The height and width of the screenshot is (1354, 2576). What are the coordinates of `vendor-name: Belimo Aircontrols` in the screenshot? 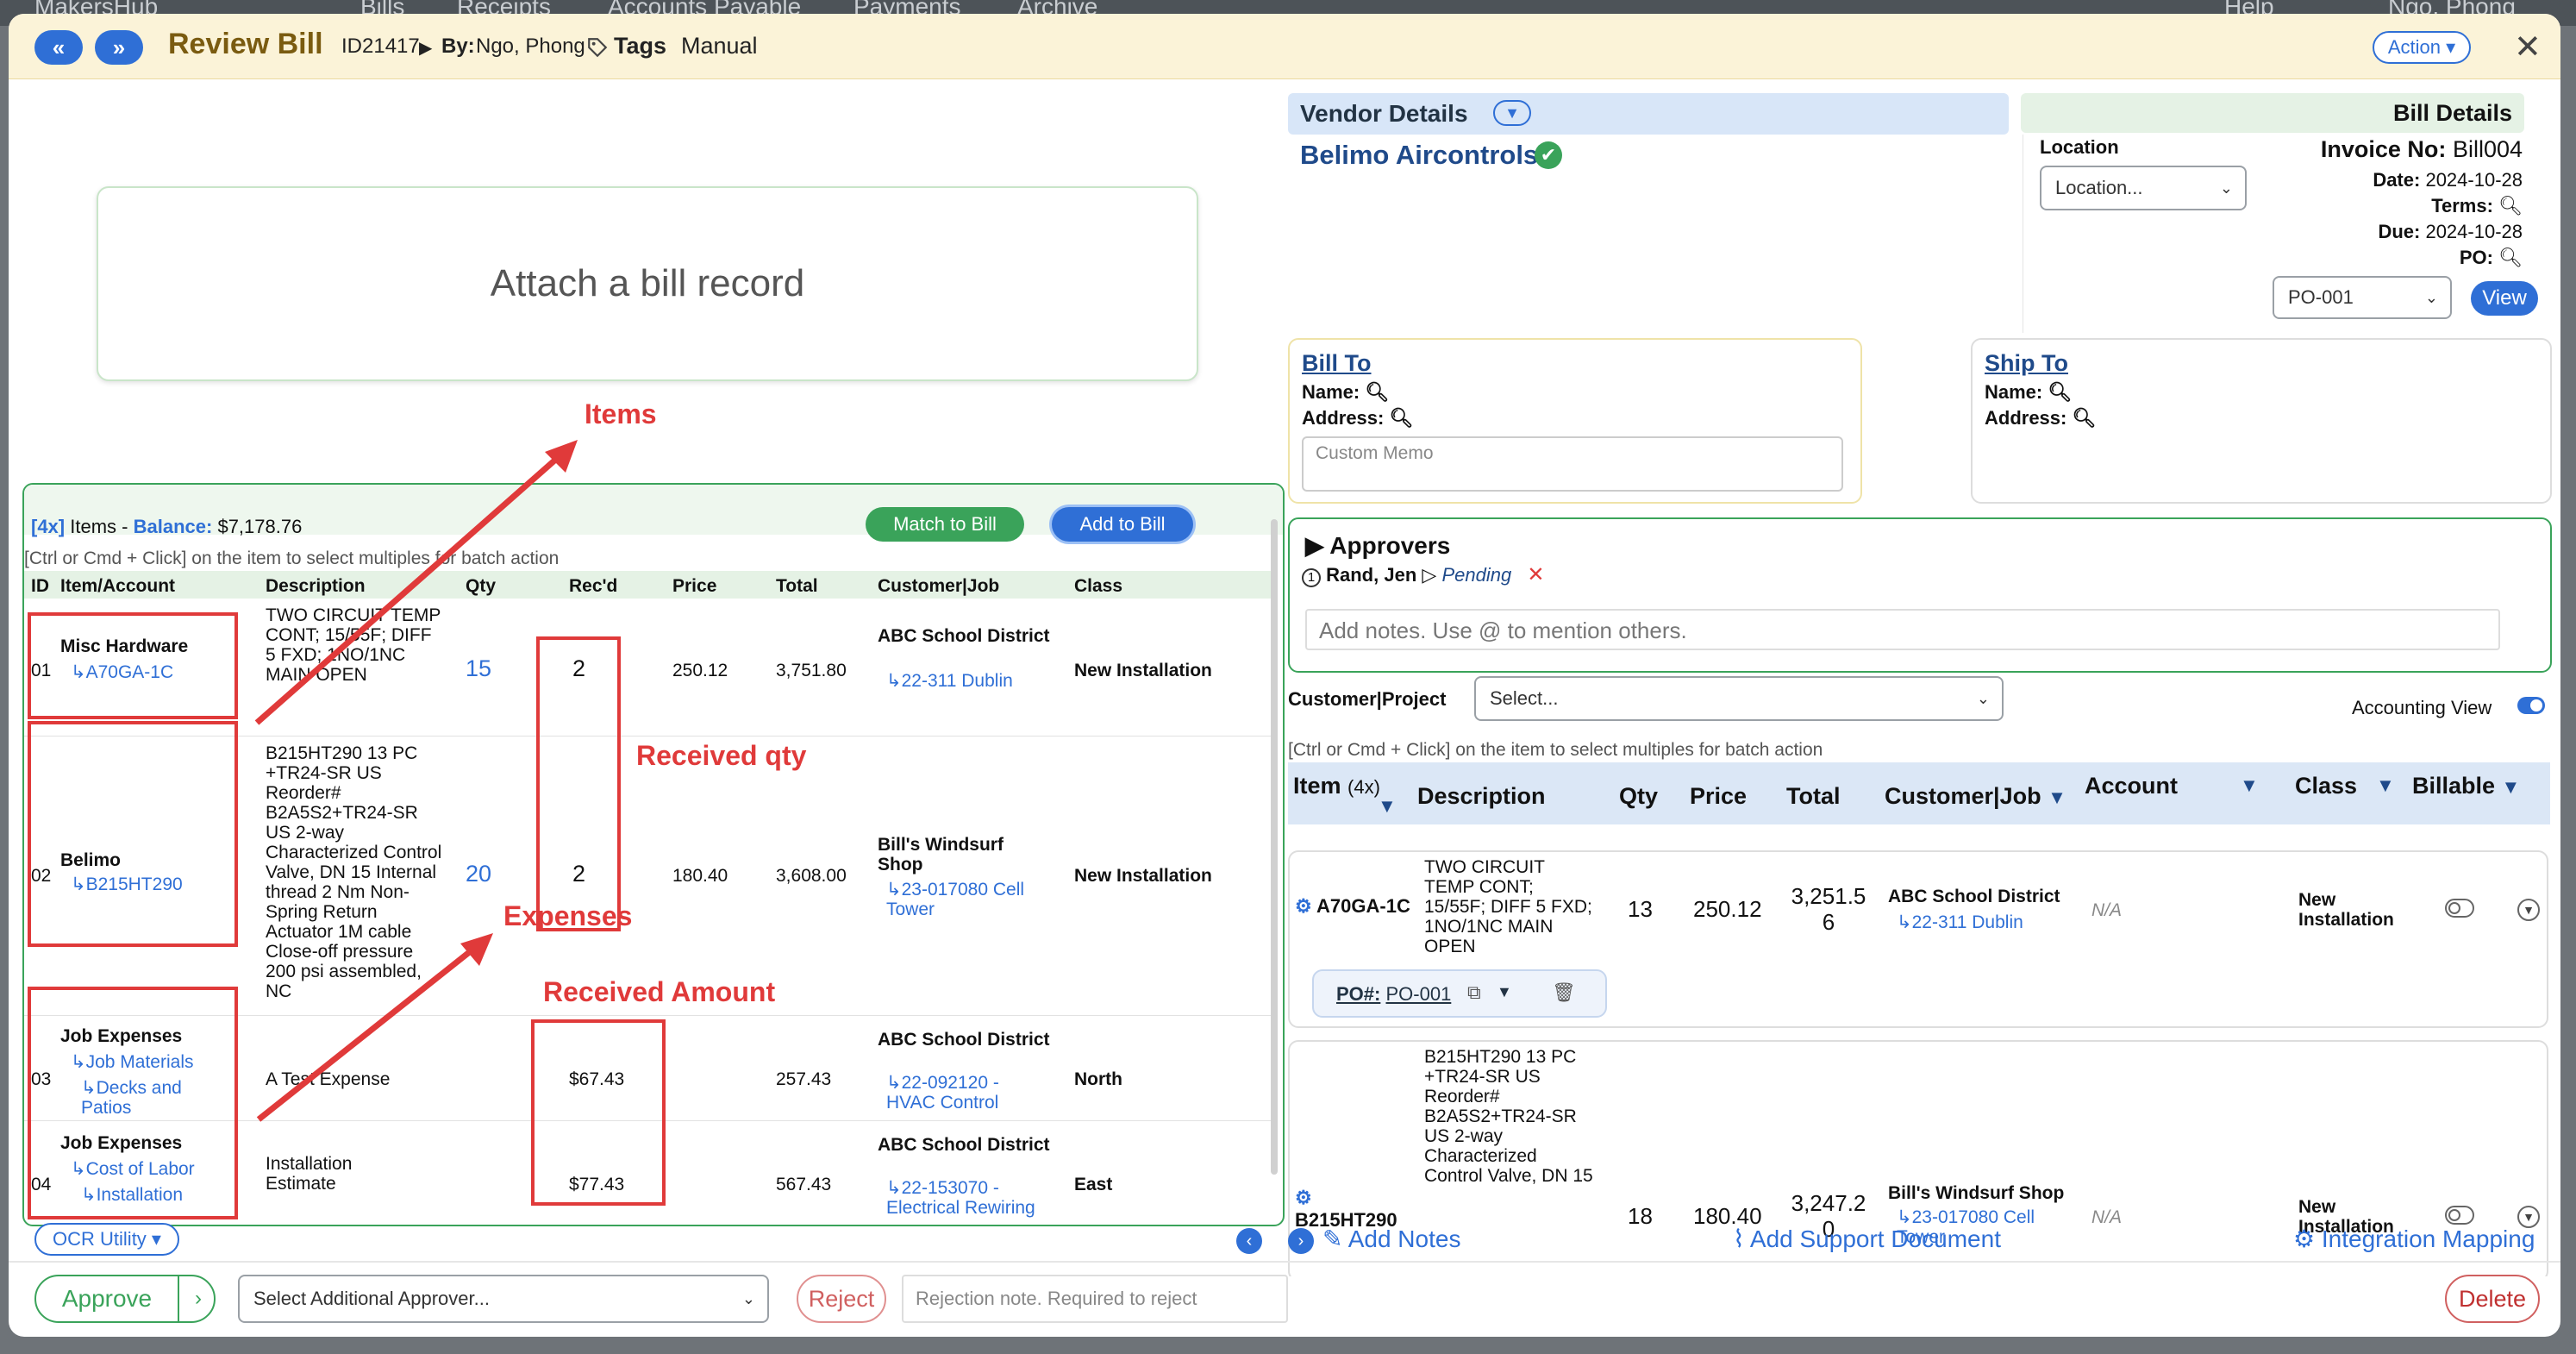 It's located at (1419, 156).